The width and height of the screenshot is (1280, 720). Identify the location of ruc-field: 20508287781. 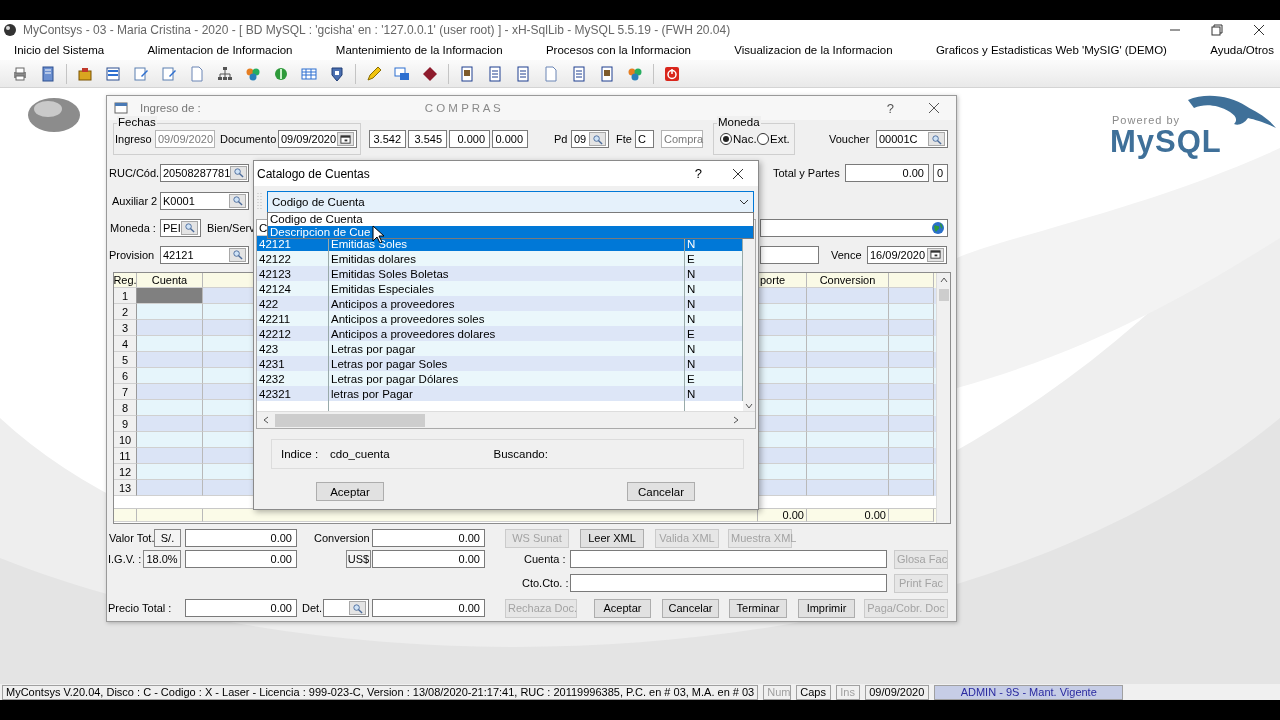
(204, 172).